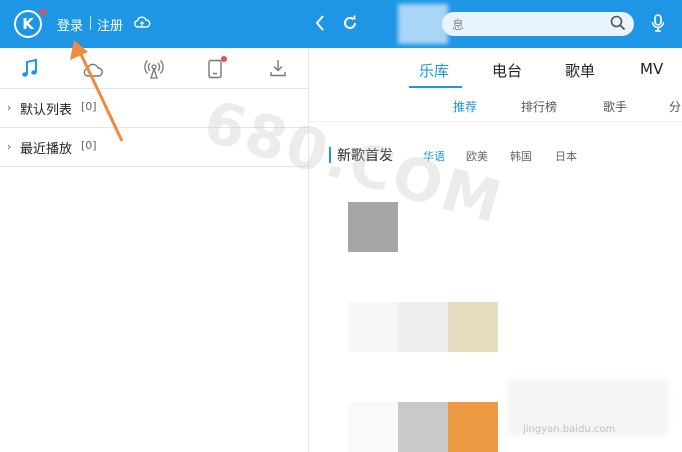 This screenshot has height=452, width=682. Describe the element at coordinates (46, 149) in the screenshot. I see `playlist-name: 最近播放` at that location.